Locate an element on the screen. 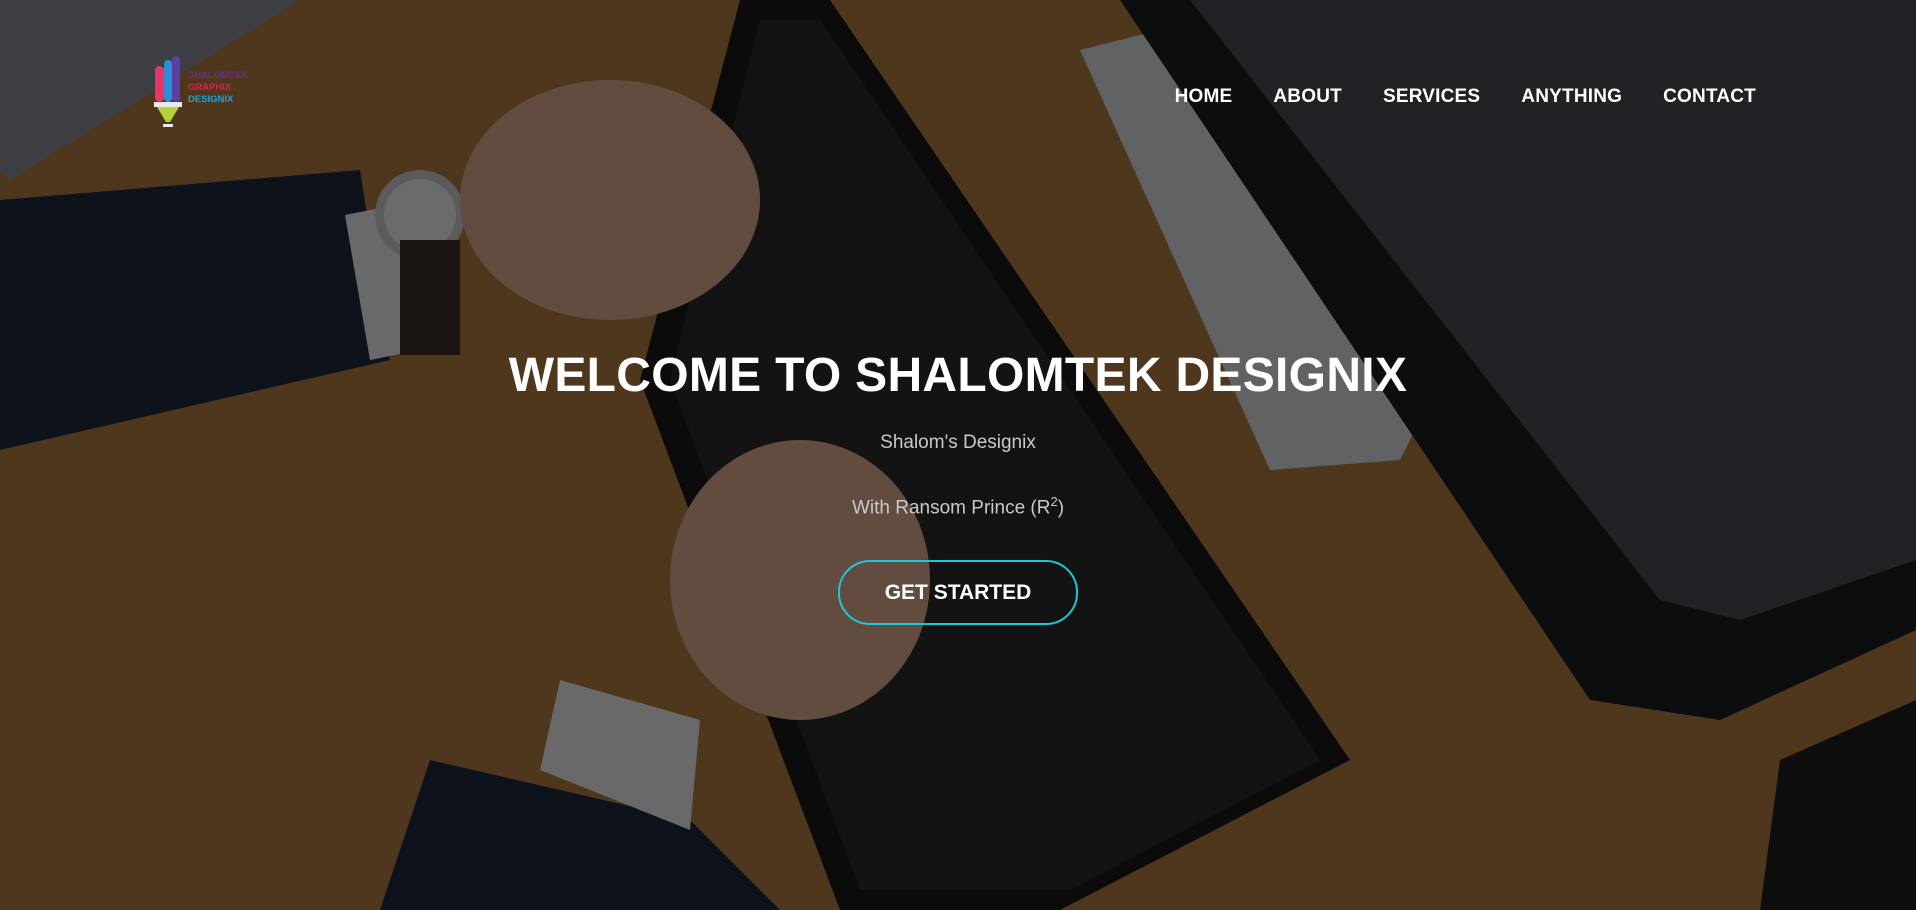 The height and width of the screenshot is (910, 1916). nav-item-anything: ANYTHING is located at coordinates (1571, 97).